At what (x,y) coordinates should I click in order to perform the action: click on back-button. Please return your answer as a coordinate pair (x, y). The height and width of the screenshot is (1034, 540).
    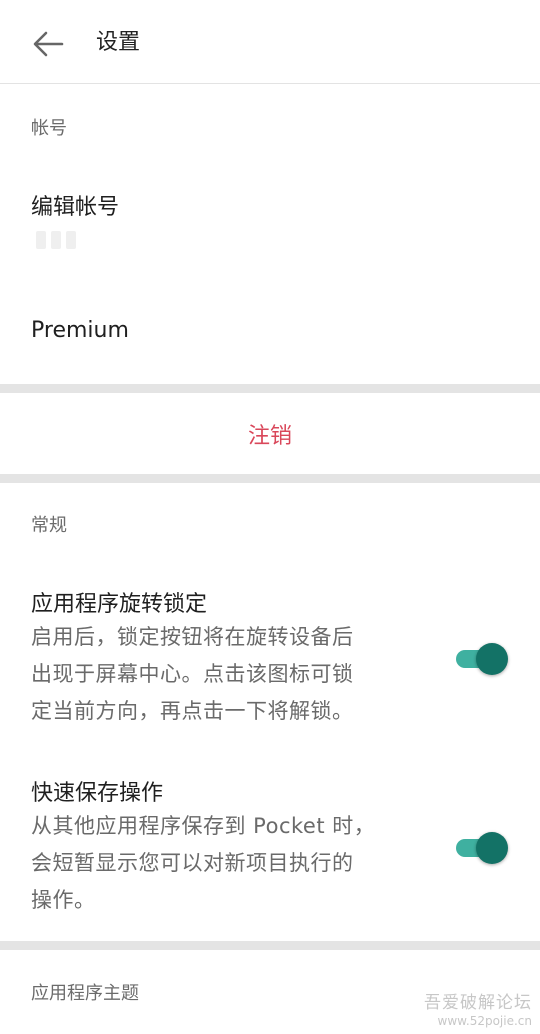
    Looking at the image, I should click on (48, 44).